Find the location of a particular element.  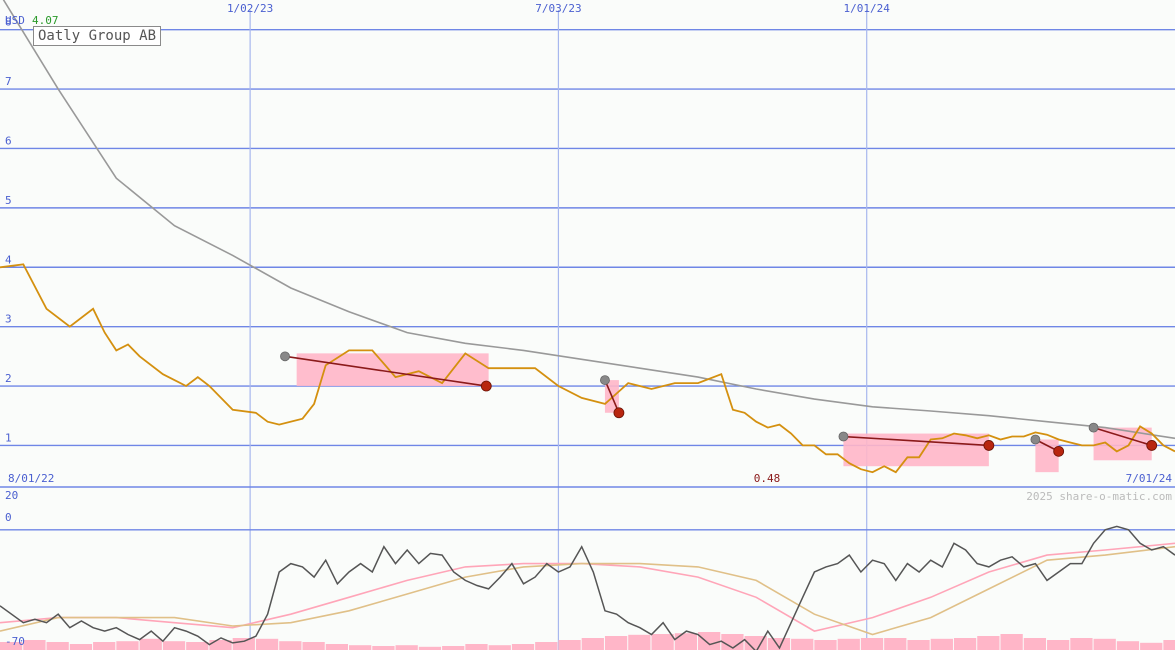

y-tick-label-6: 6 is located at coordinates (8, 140).